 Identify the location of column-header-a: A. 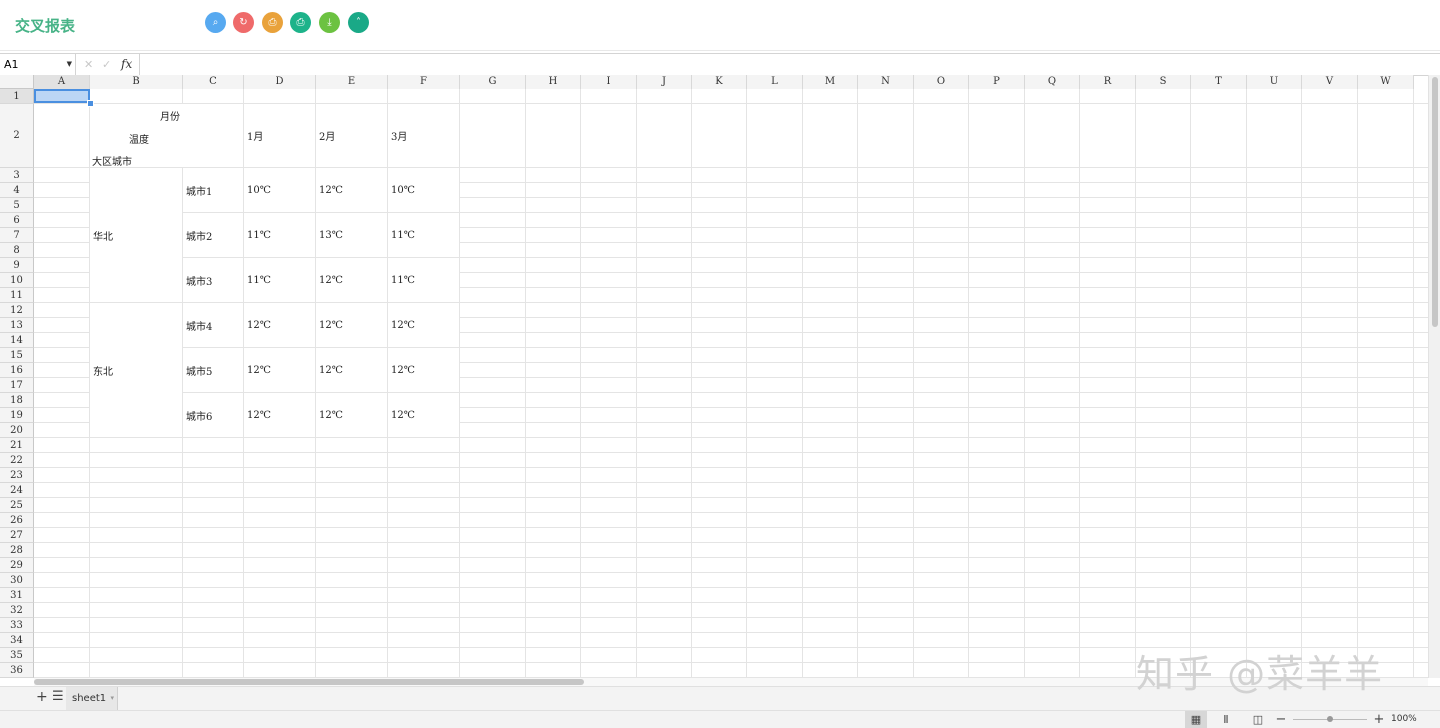
(62, 82).